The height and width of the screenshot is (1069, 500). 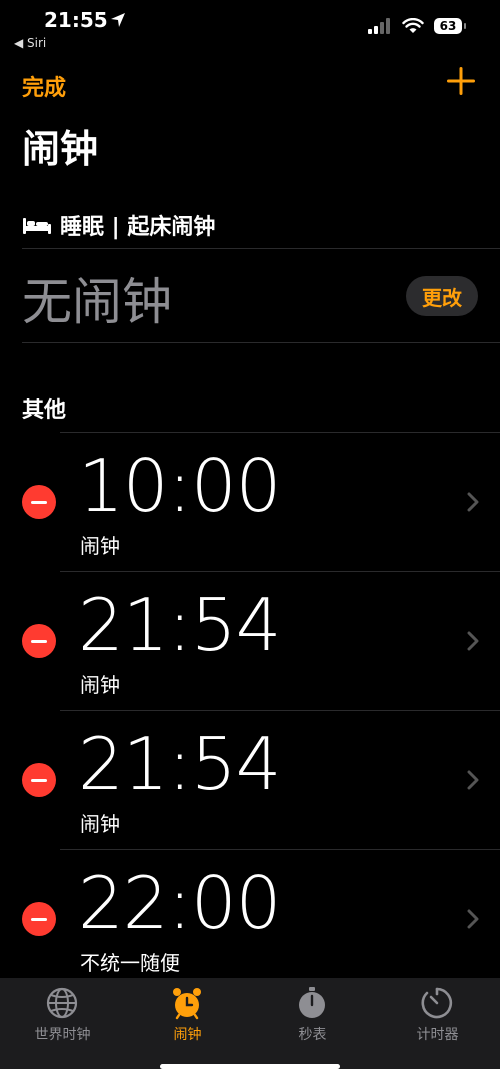 I want to click on battery-indicator: 63, so click(x=450, y=26).